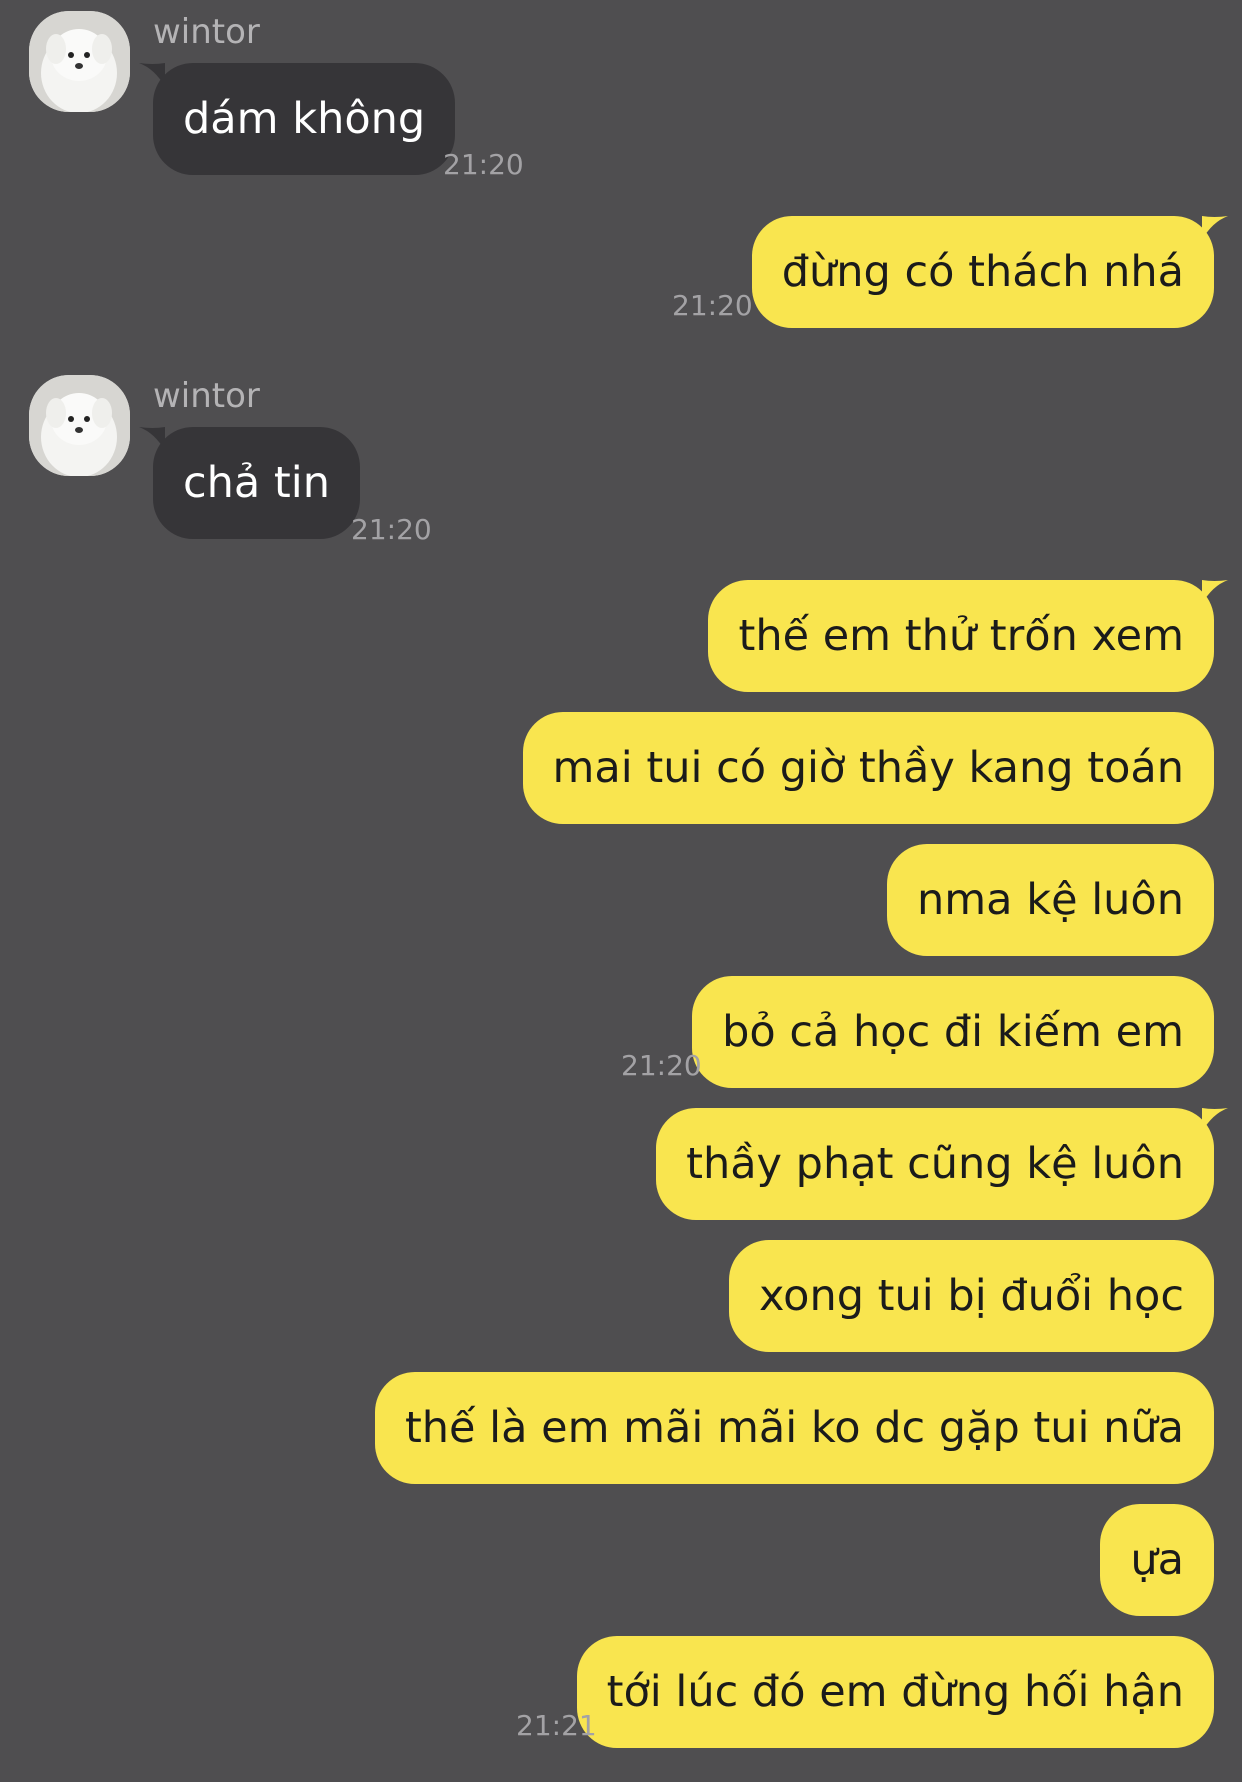 The height and width of the screenshot is (1782, 1242). What do you see at coordinates (982, 272) in the screenshot?
I see `message-text: đừng có thách nhá` at bounding box center [982, 272].